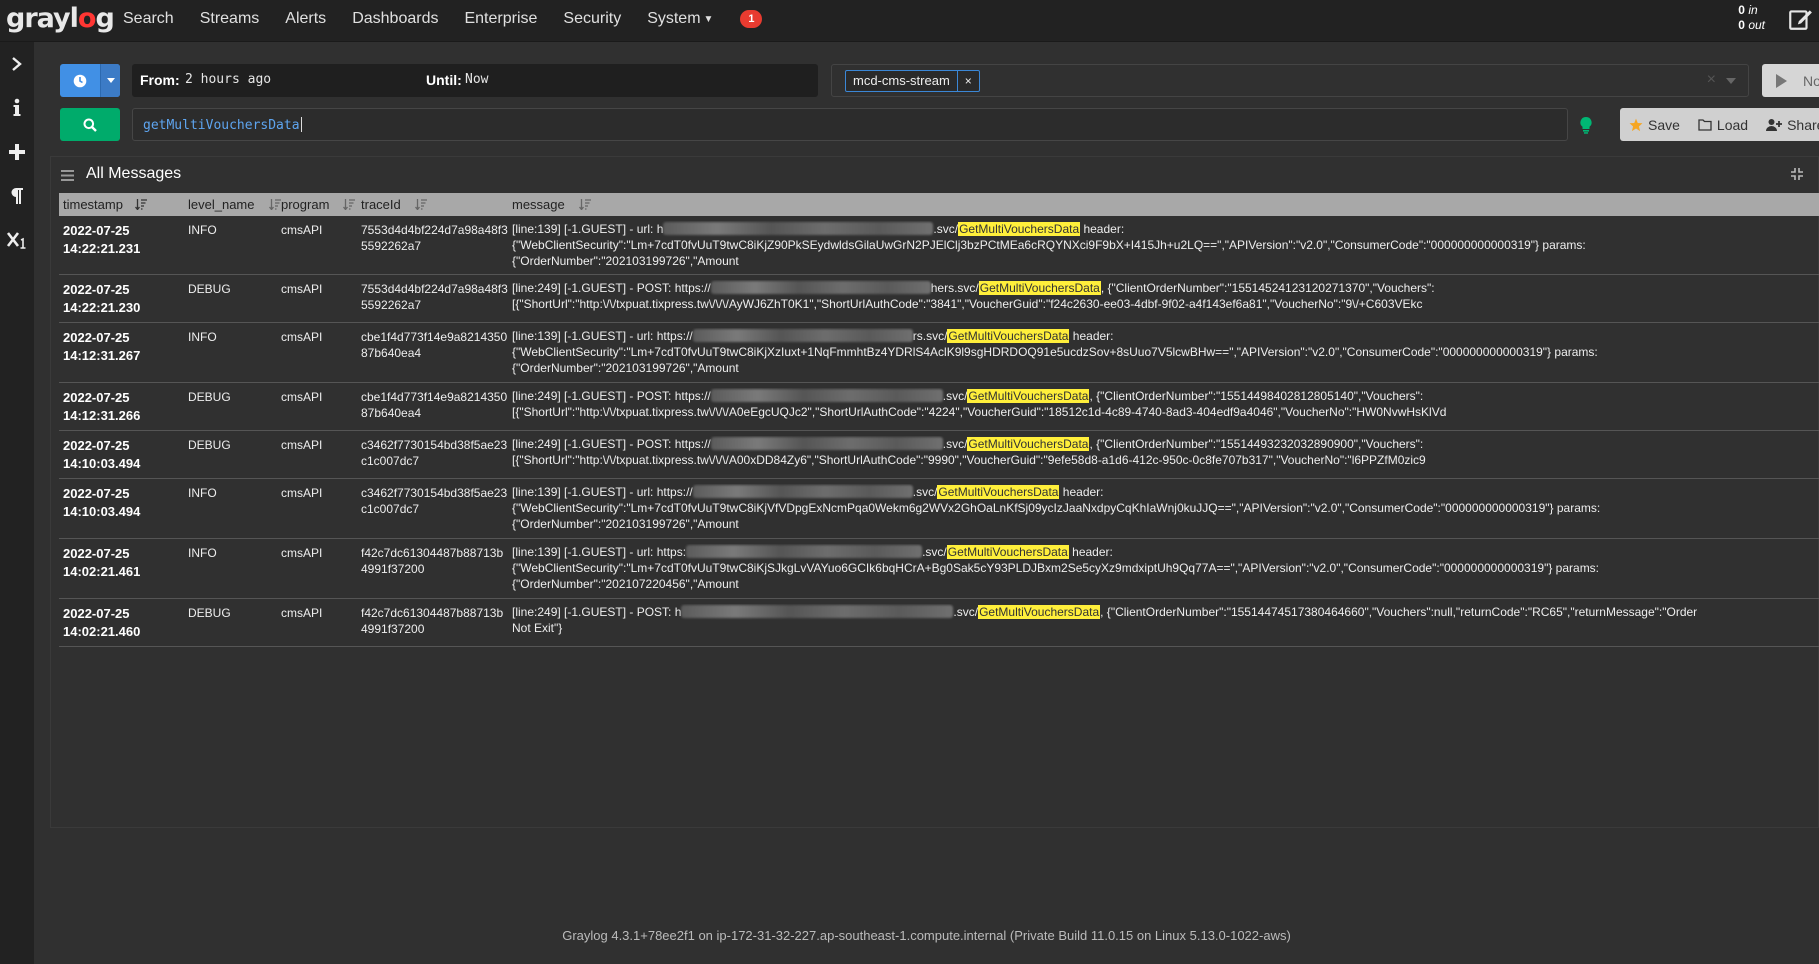 This screenshot has width=1819, height=964. I want to click on widget-header: All Messages, so click(934, 175).